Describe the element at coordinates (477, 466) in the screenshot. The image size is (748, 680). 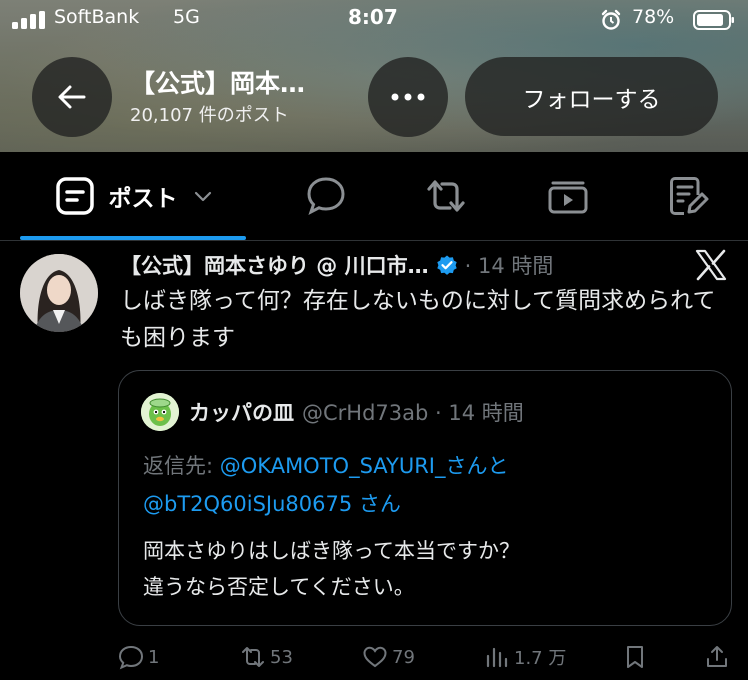
I see `reply-and-text: さんと` at that location.